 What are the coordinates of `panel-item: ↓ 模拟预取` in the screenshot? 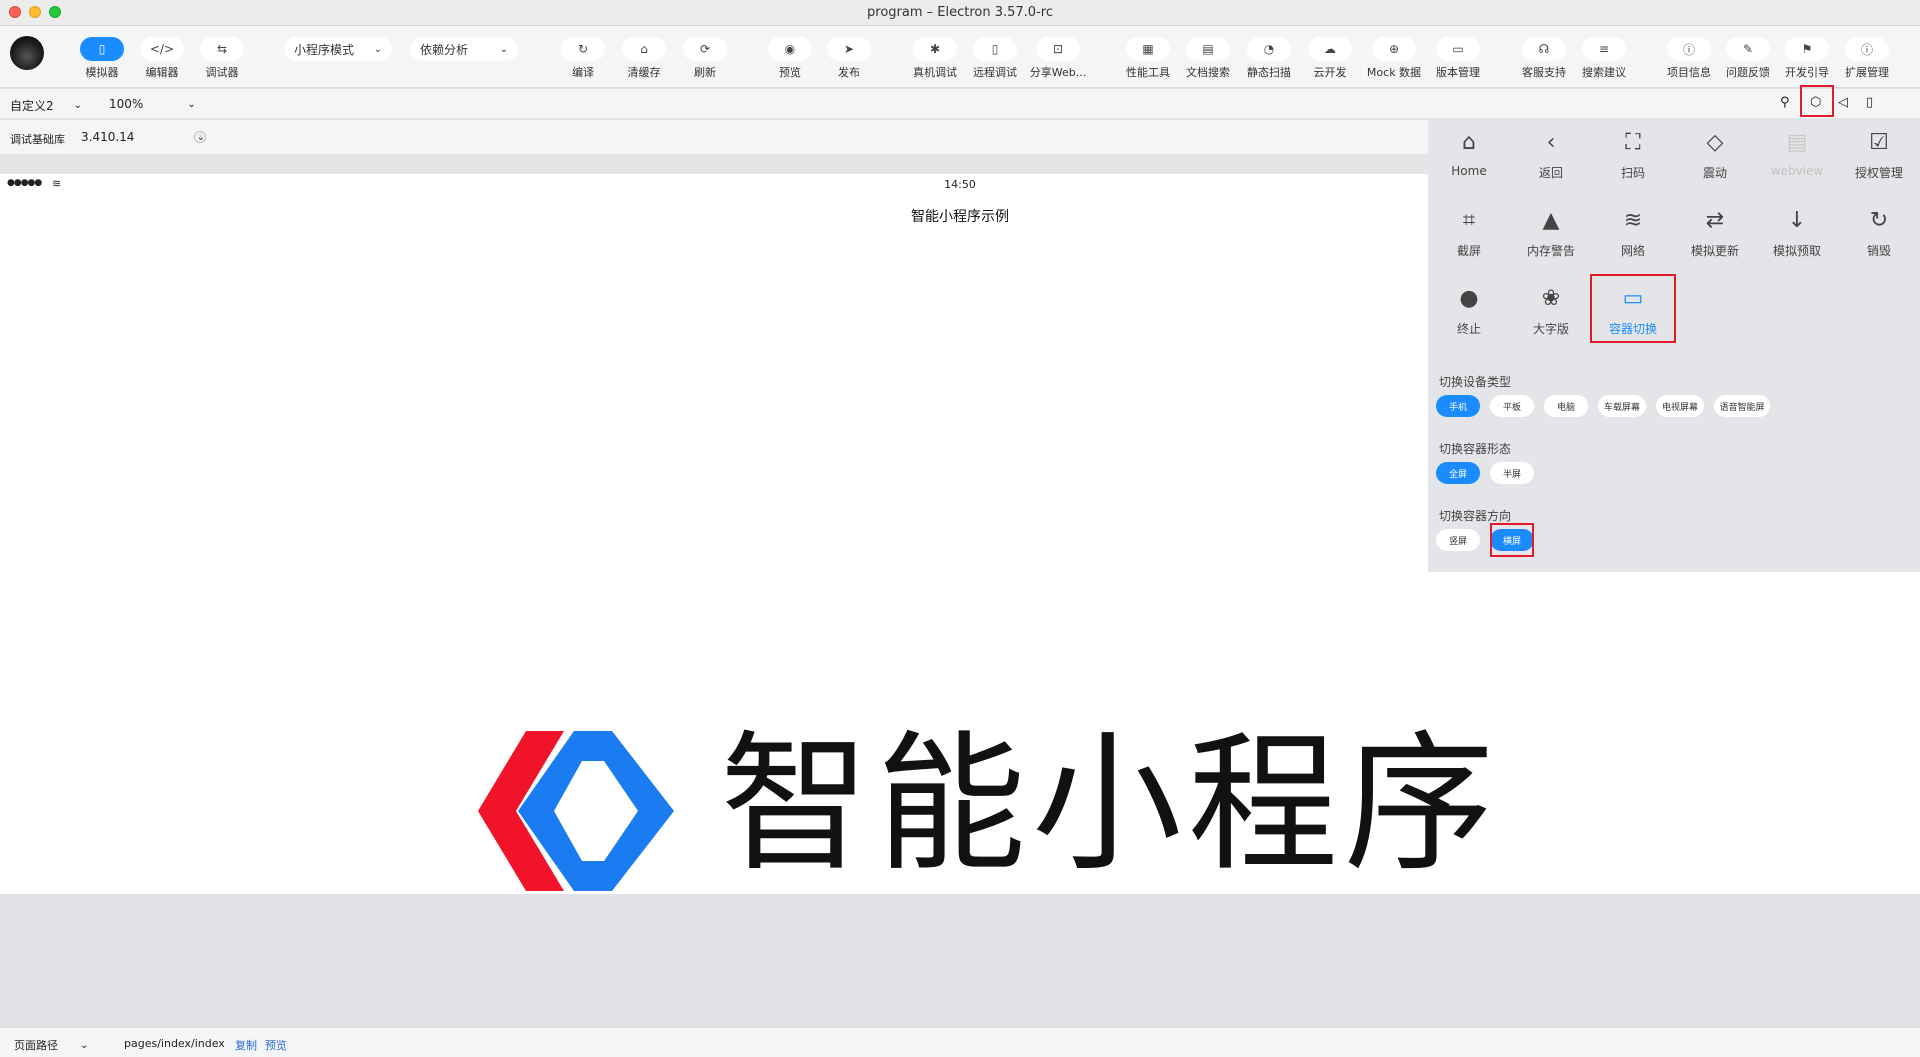 It's located at (1797, 232).